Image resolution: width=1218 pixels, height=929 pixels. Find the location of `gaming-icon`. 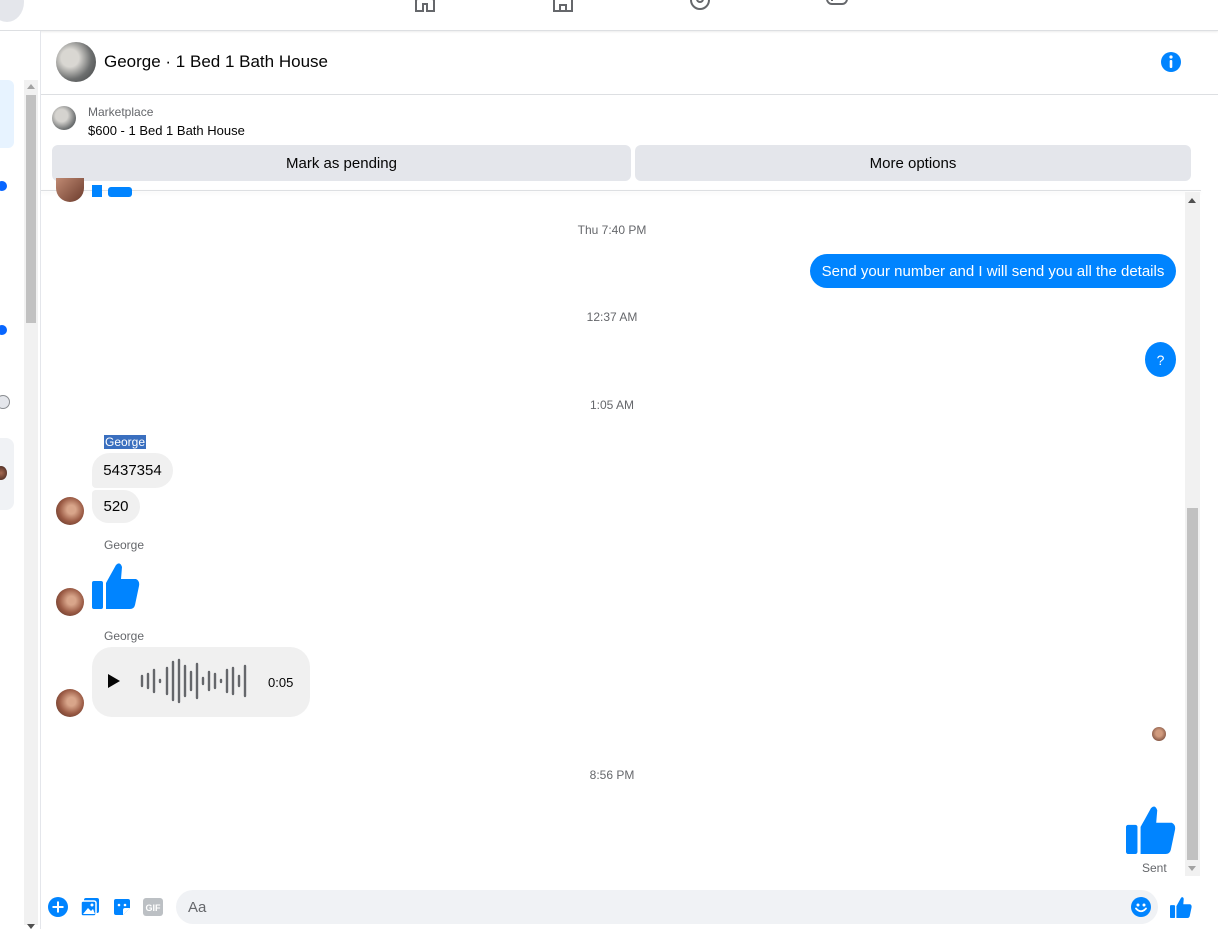

gaming-icon is located at coordinates (837, 6).